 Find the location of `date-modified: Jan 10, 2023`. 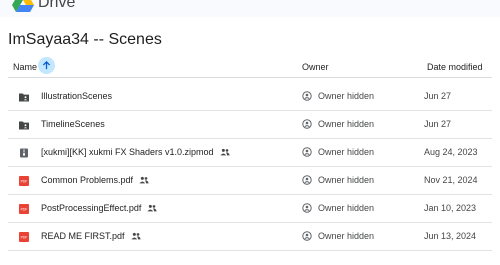

date-modified: Jan 10, 2023 is located at coordinates (450, 208).